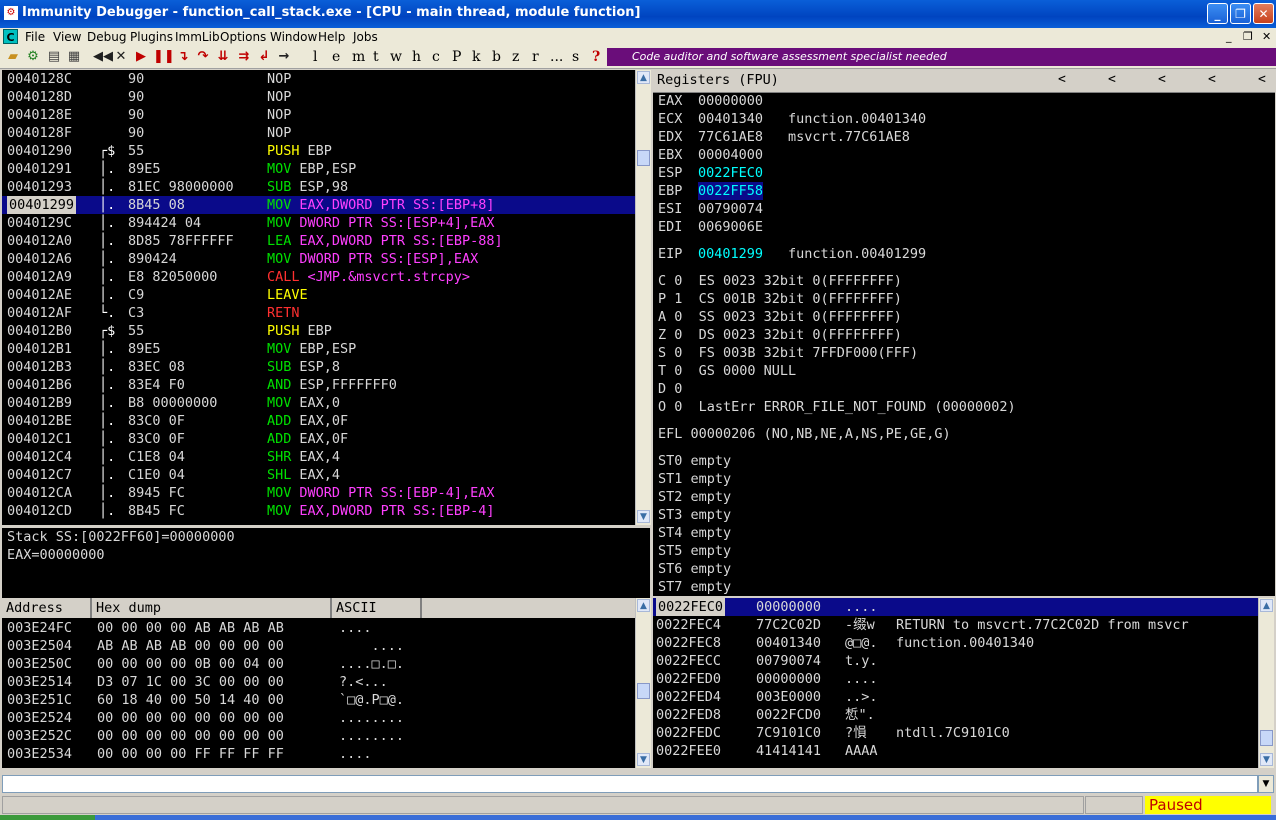 This screenshot has width=1276, height=820. What do you see at coordinates (318, 457) in the screenshot?
I see `disasm-row: 004012C4 │. C1E8 04 SHR EAX,4` at bounding box center [318, 457].